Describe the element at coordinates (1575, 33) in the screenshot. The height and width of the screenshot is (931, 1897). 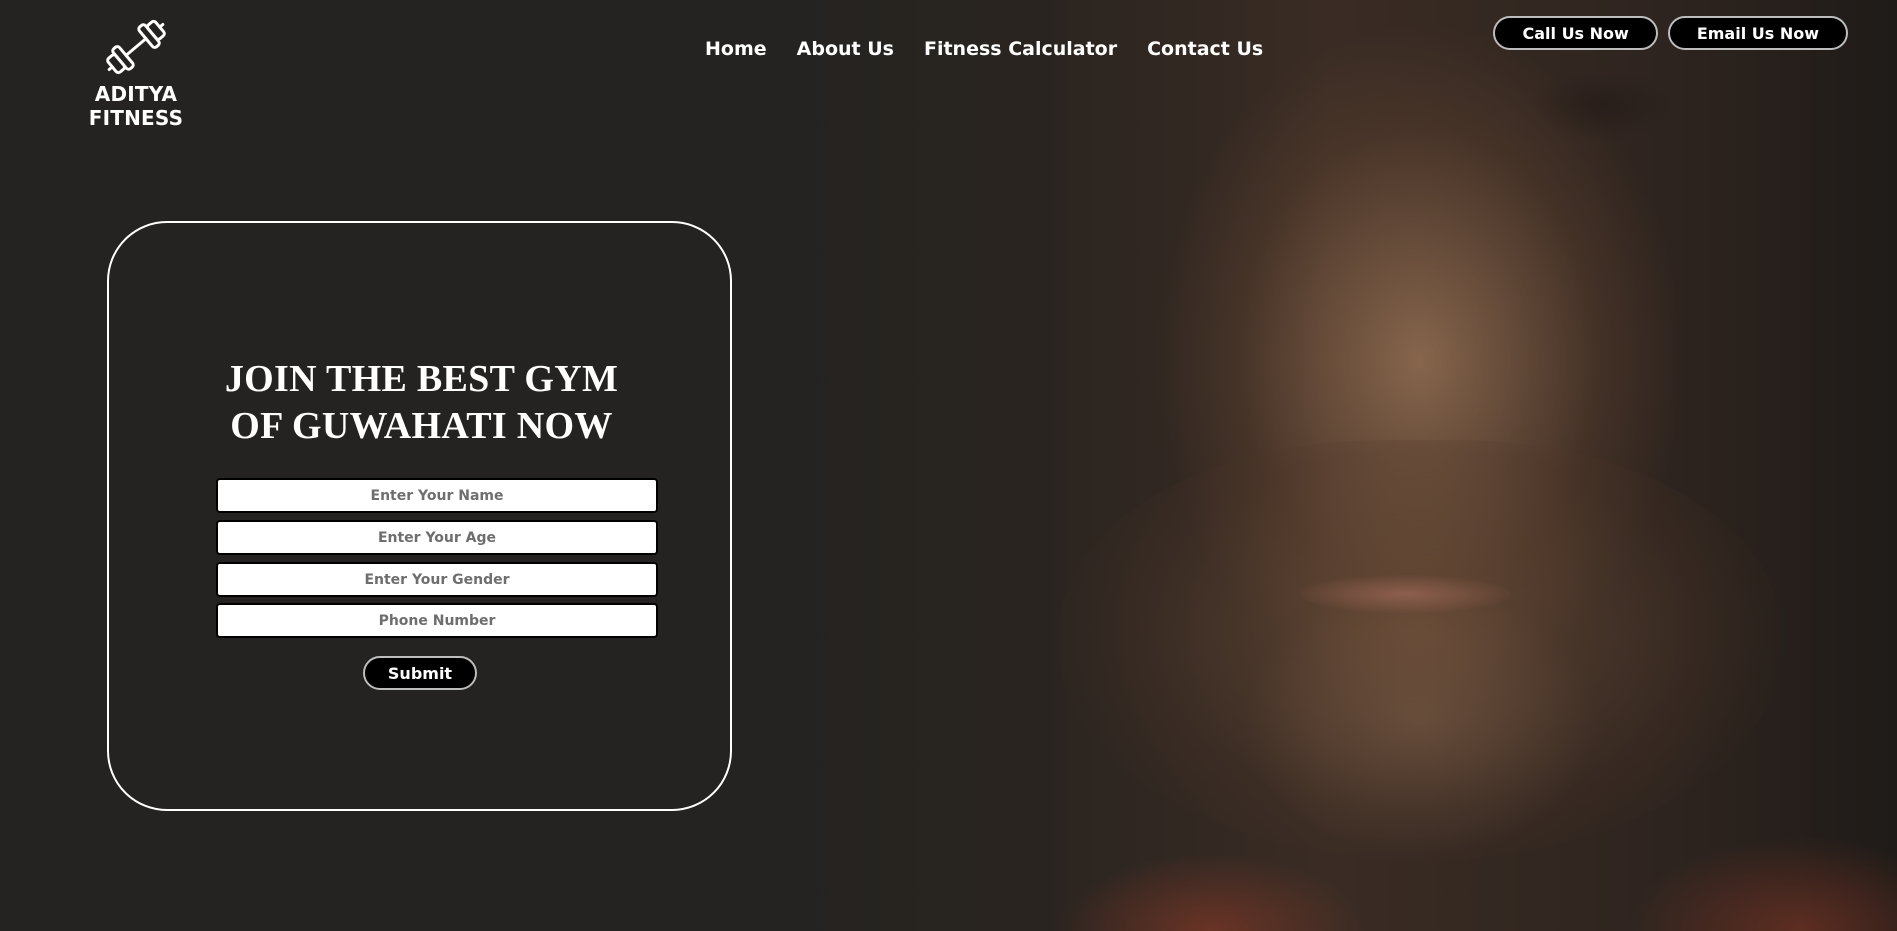
I see `call-us-button: Call Us Now` at that location.